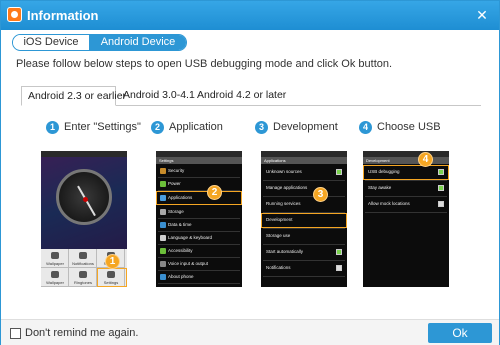 This screenshot has width=500, height=345. What do you see at coordinates (82, 282) in the screenshot?
I see `menu-label: Ringtones` at bounding box center [82, 282].